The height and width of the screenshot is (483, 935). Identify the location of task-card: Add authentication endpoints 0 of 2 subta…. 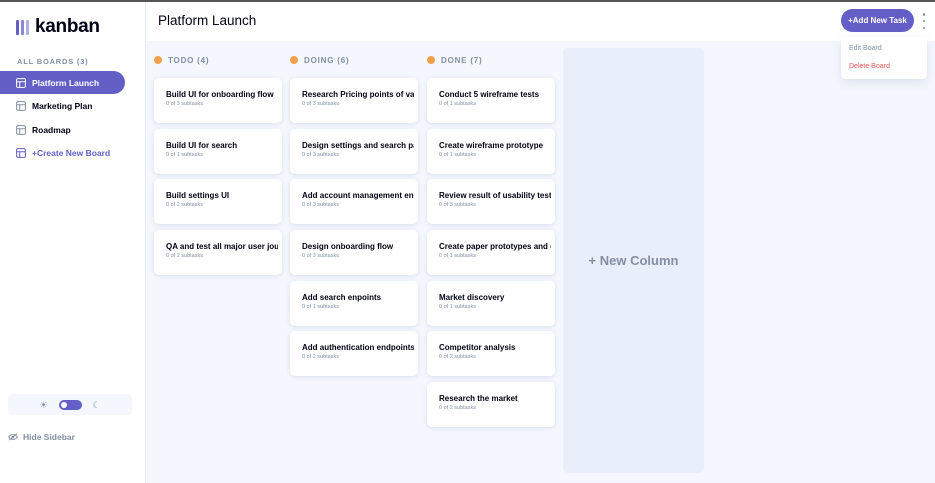
(354, 354).